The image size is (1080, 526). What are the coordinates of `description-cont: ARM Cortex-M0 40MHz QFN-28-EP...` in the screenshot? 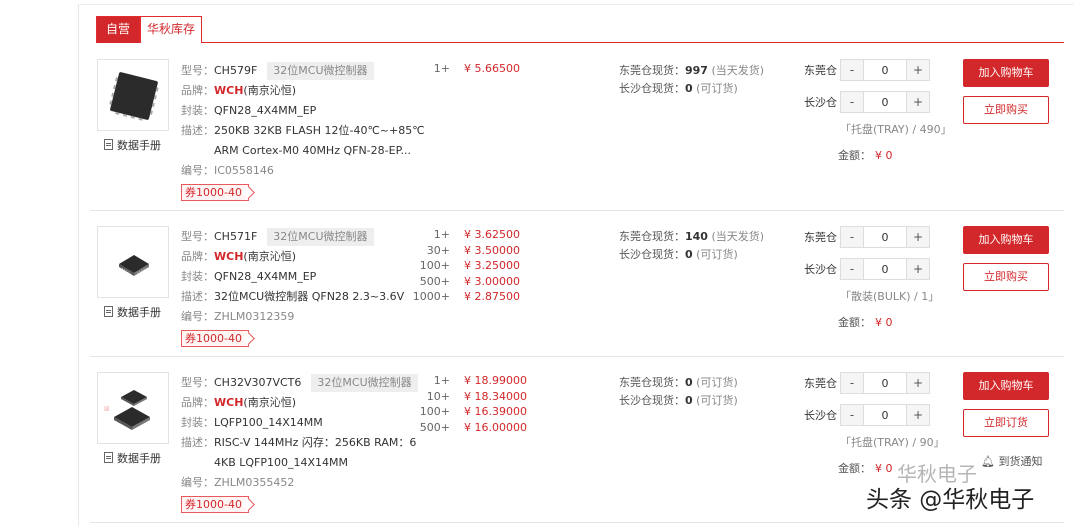 It's located at (312, 150).